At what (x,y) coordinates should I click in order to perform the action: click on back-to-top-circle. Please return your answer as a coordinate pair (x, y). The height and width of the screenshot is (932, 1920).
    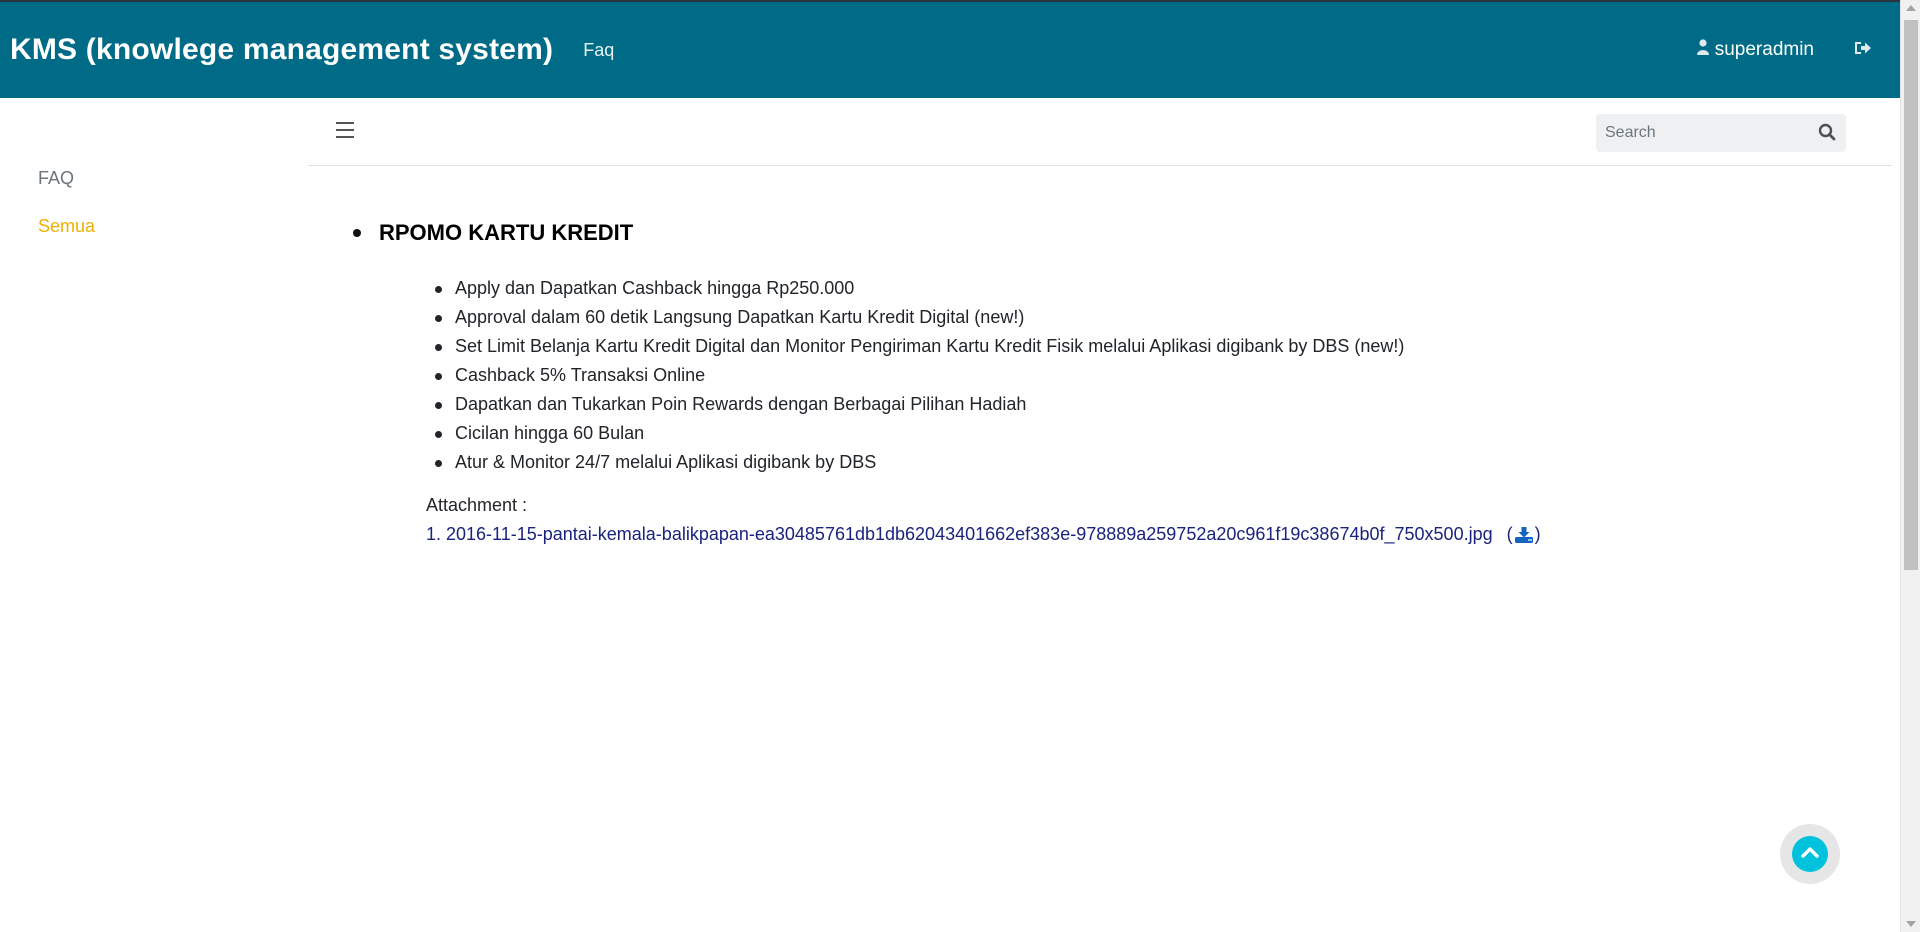
    Looking at the image, I should click on (1810, 854).